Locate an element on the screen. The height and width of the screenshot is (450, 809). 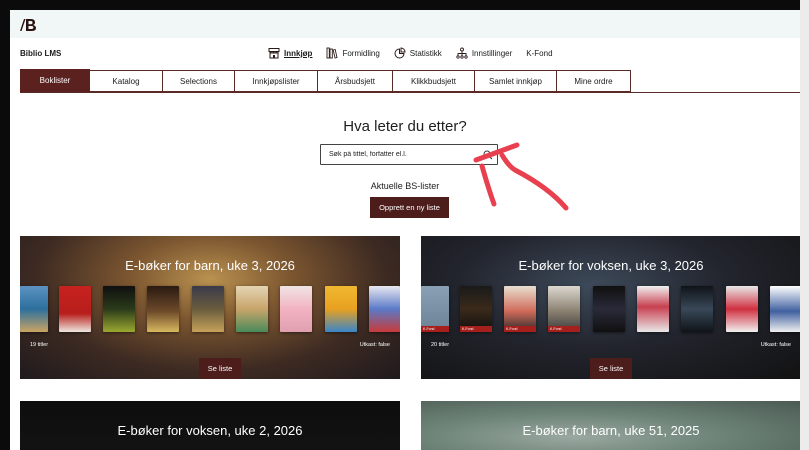
create-list-button: Opprett en ny liste is located at coordinates (409, 207).